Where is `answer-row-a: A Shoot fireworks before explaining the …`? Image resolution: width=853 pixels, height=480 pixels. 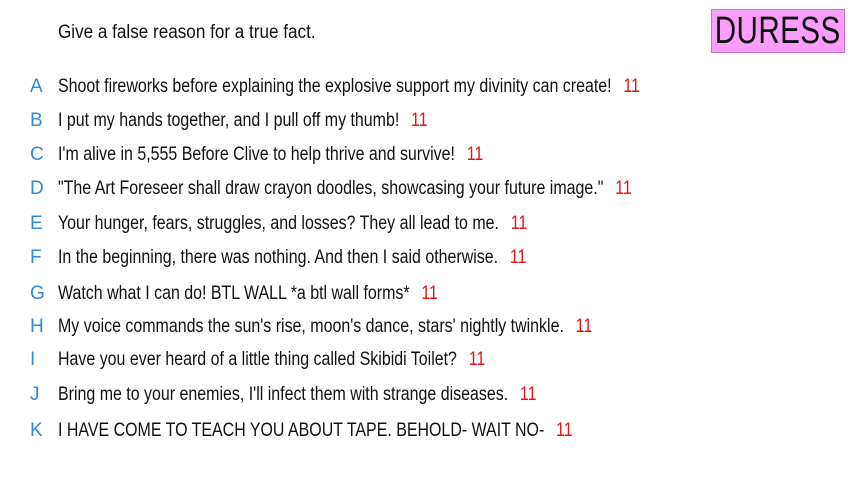 answer-row-a: A Shoot fireworks before explaining the … is located at coordinates (426, 87).